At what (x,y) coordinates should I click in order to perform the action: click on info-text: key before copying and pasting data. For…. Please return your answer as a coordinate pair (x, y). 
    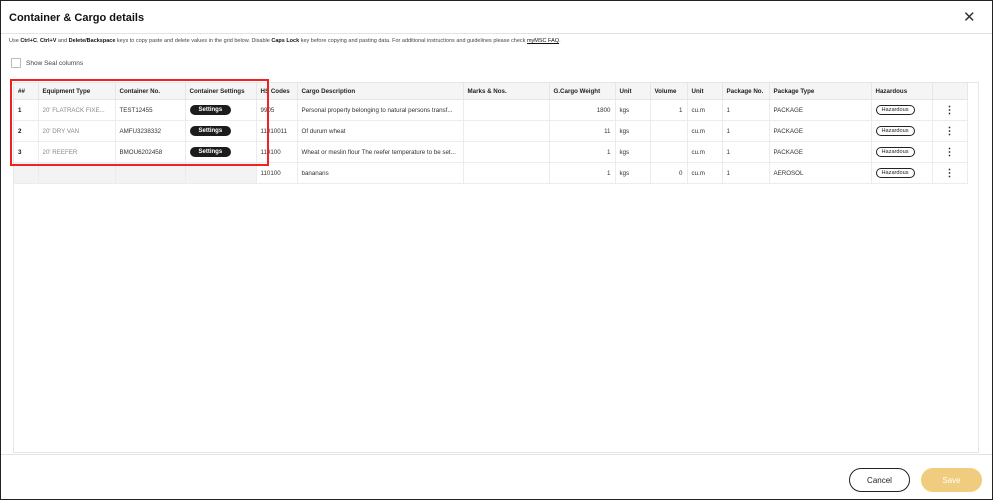
    Looking at the image, I should click on (413, 41).